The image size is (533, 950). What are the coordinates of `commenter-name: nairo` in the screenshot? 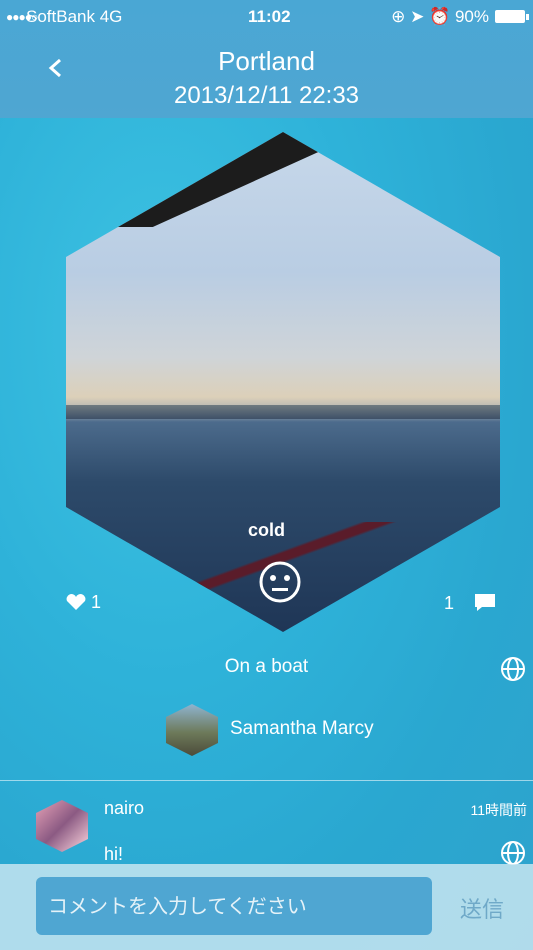 It's located at (124, 808).